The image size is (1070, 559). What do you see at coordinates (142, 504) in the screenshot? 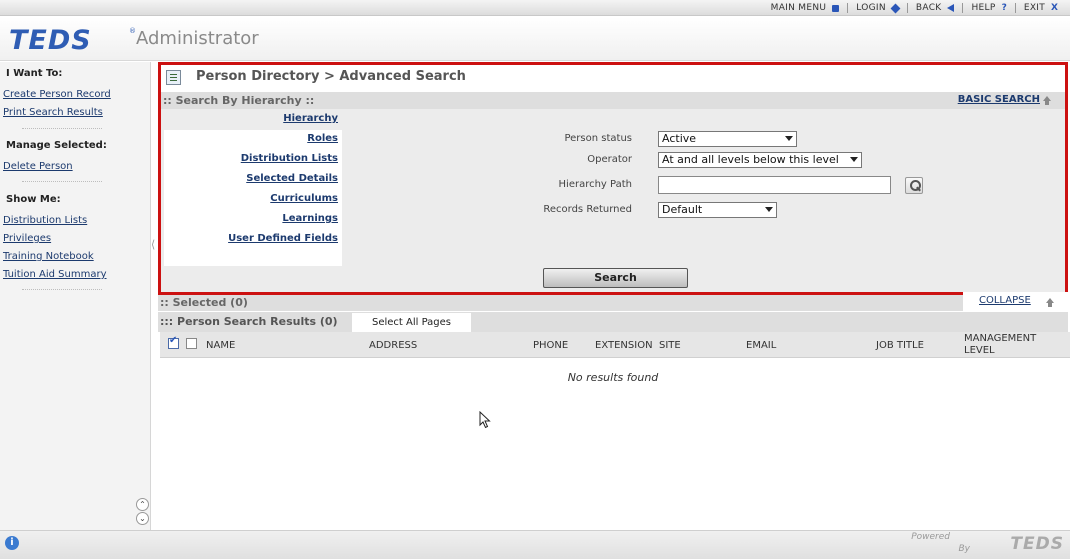
I see `scroll-up-button: ⌃` at bounding box center [142, 504].